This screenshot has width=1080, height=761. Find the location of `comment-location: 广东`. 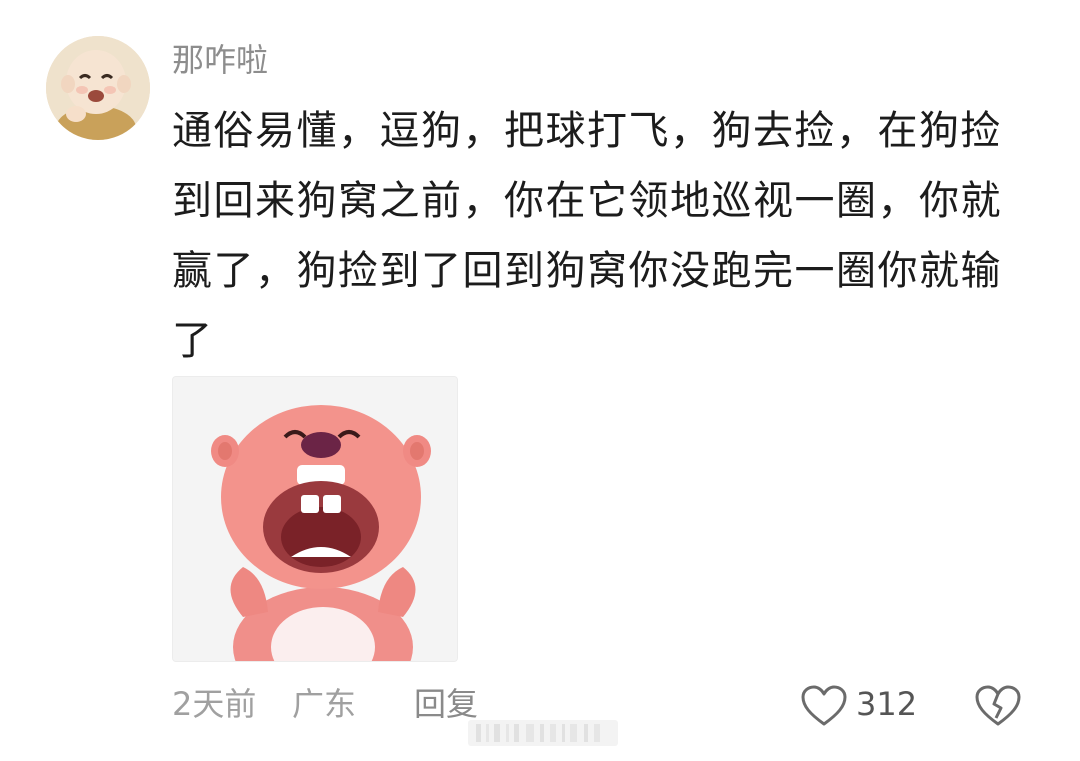

comment-location: 广东 is located at coordinates (324, 704).